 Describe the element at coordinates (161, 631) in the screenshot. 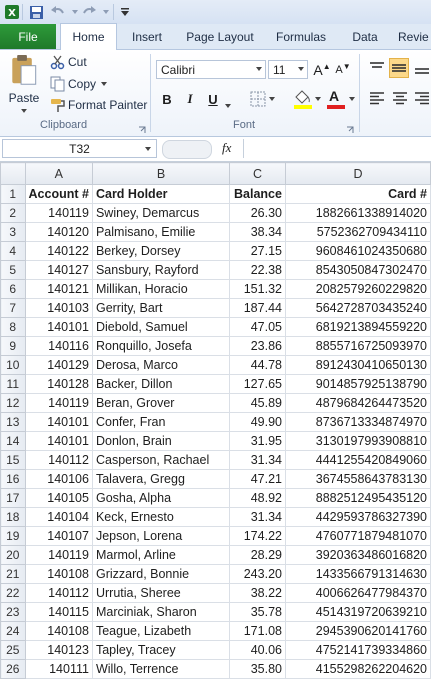

I see `card-holder-cell: Teague, Lizabeth` at that location.